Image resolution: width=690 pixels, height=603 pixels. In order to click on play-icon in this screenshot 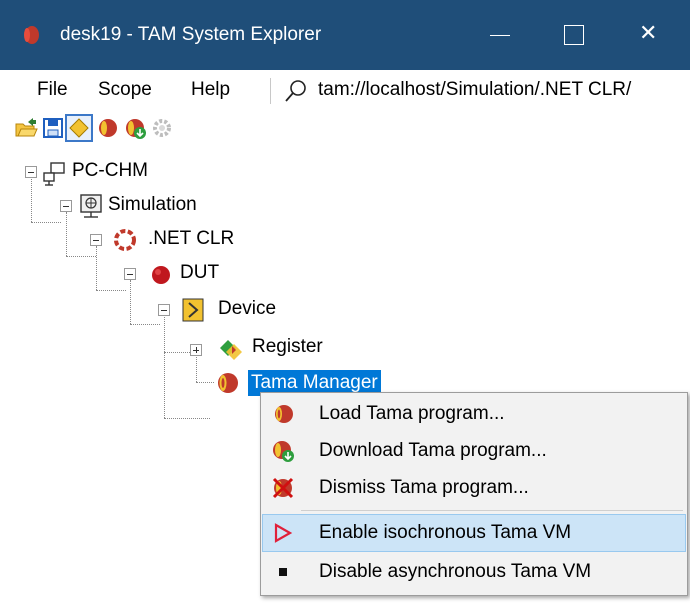, I will do `click(283, 533)`.